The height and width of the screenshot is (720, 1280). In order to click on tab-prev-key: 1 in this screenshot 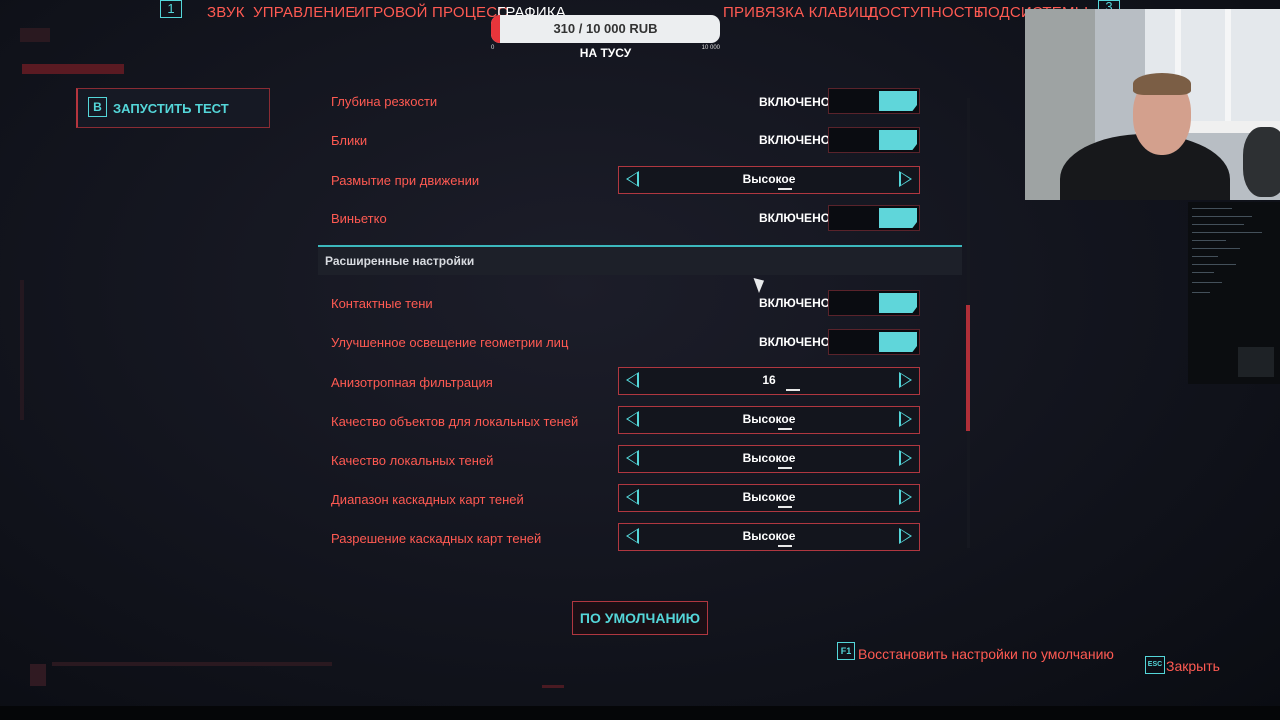, I will do `click(171, 9)`.